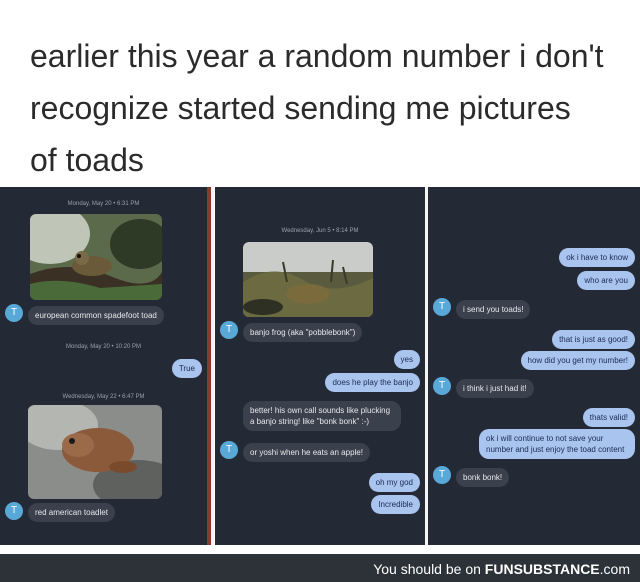 The width and height of the screenshot is (640, 582). Describe the element at coordinates (103, 397) in the screenshot. I see `timestamp: Wednesday, May 22 • 6:47 PM` at that location.